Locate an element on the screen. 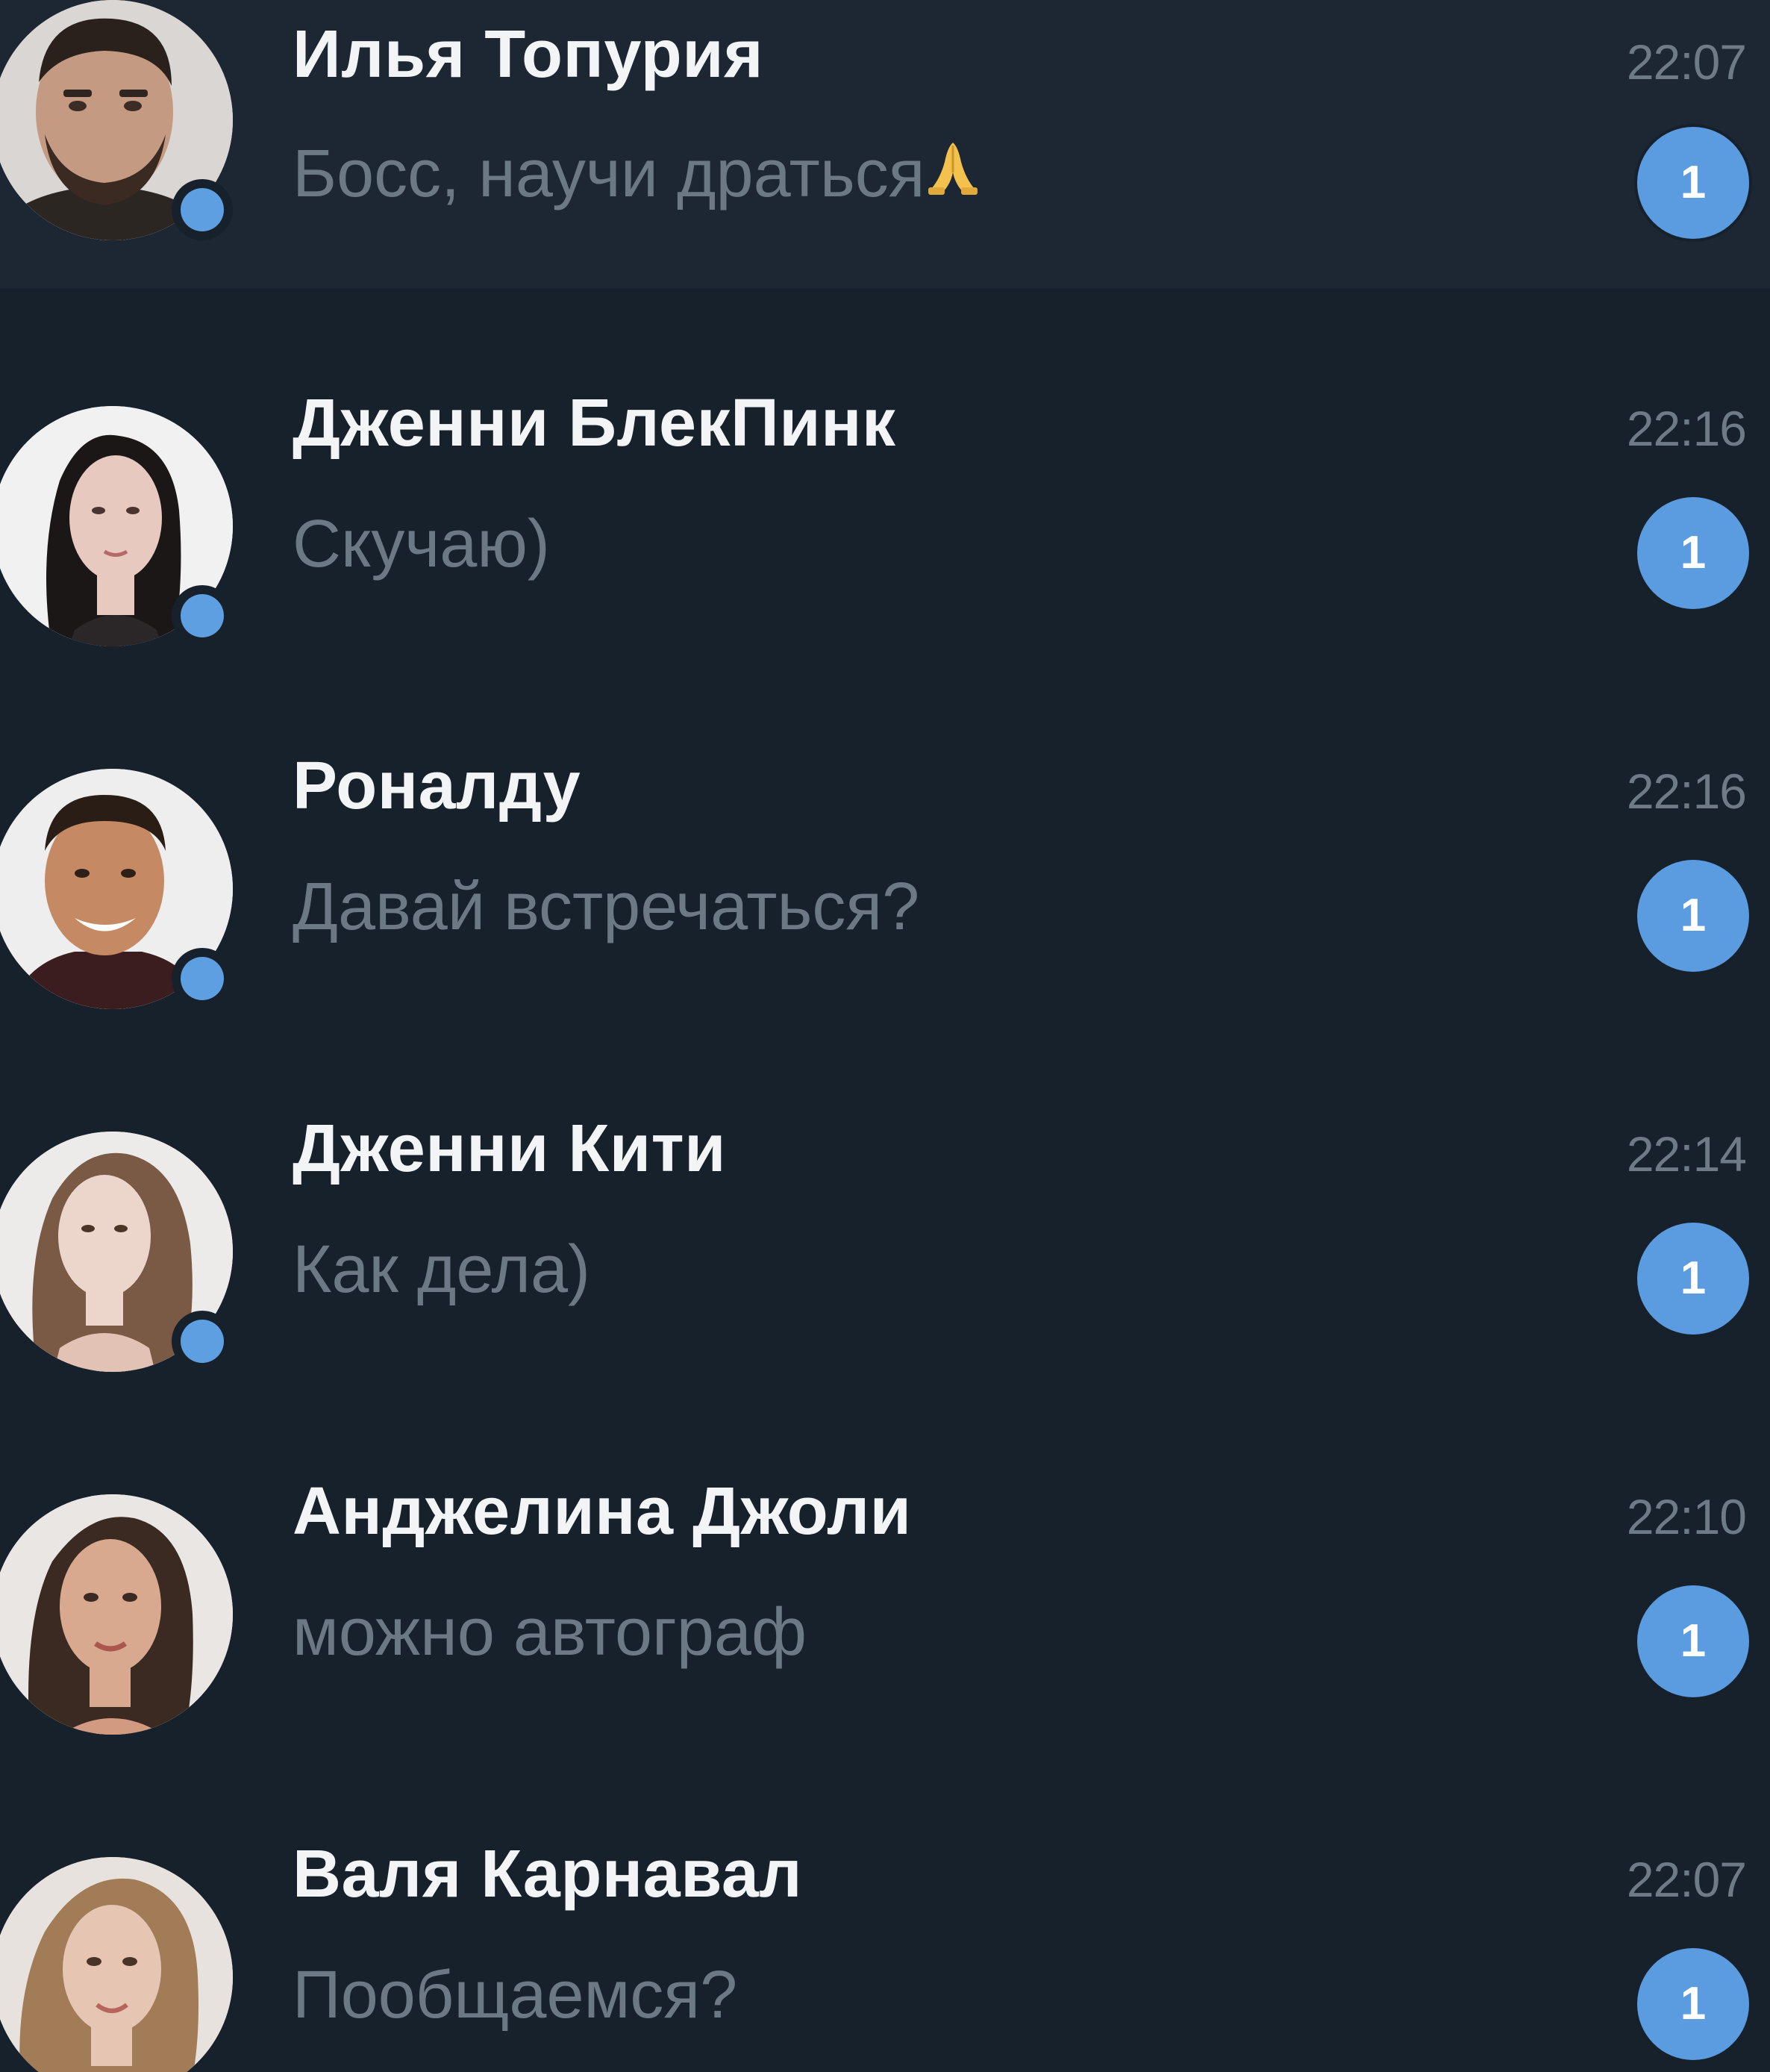 This screenshot has width=1770, height=2072. message-preview-text: Босс, научи драться is located at coordinates (609, 174).